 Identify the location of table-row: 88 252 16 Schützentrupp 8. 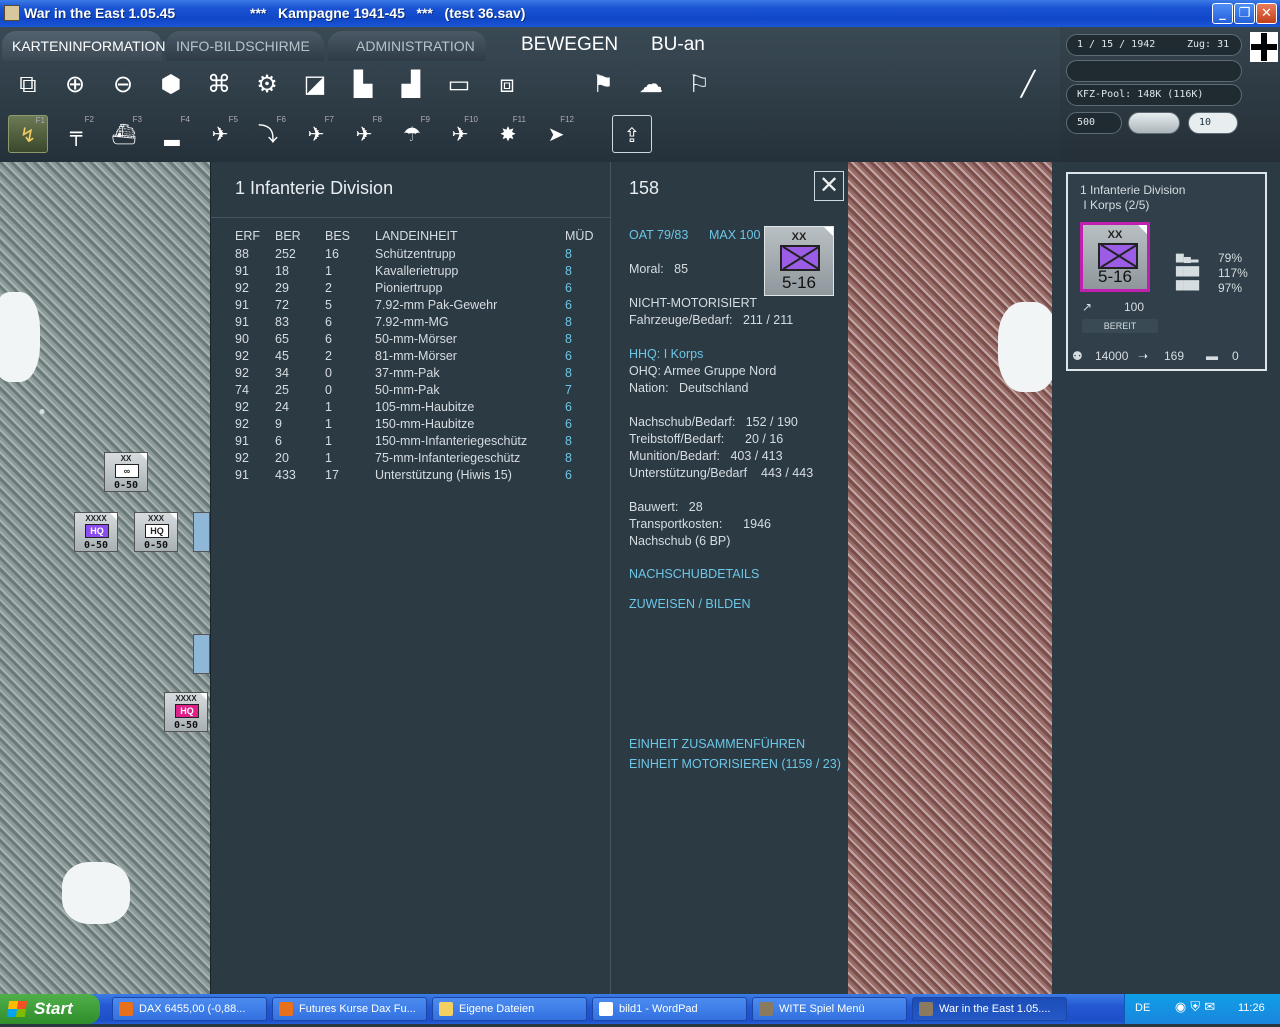
(420, 253).